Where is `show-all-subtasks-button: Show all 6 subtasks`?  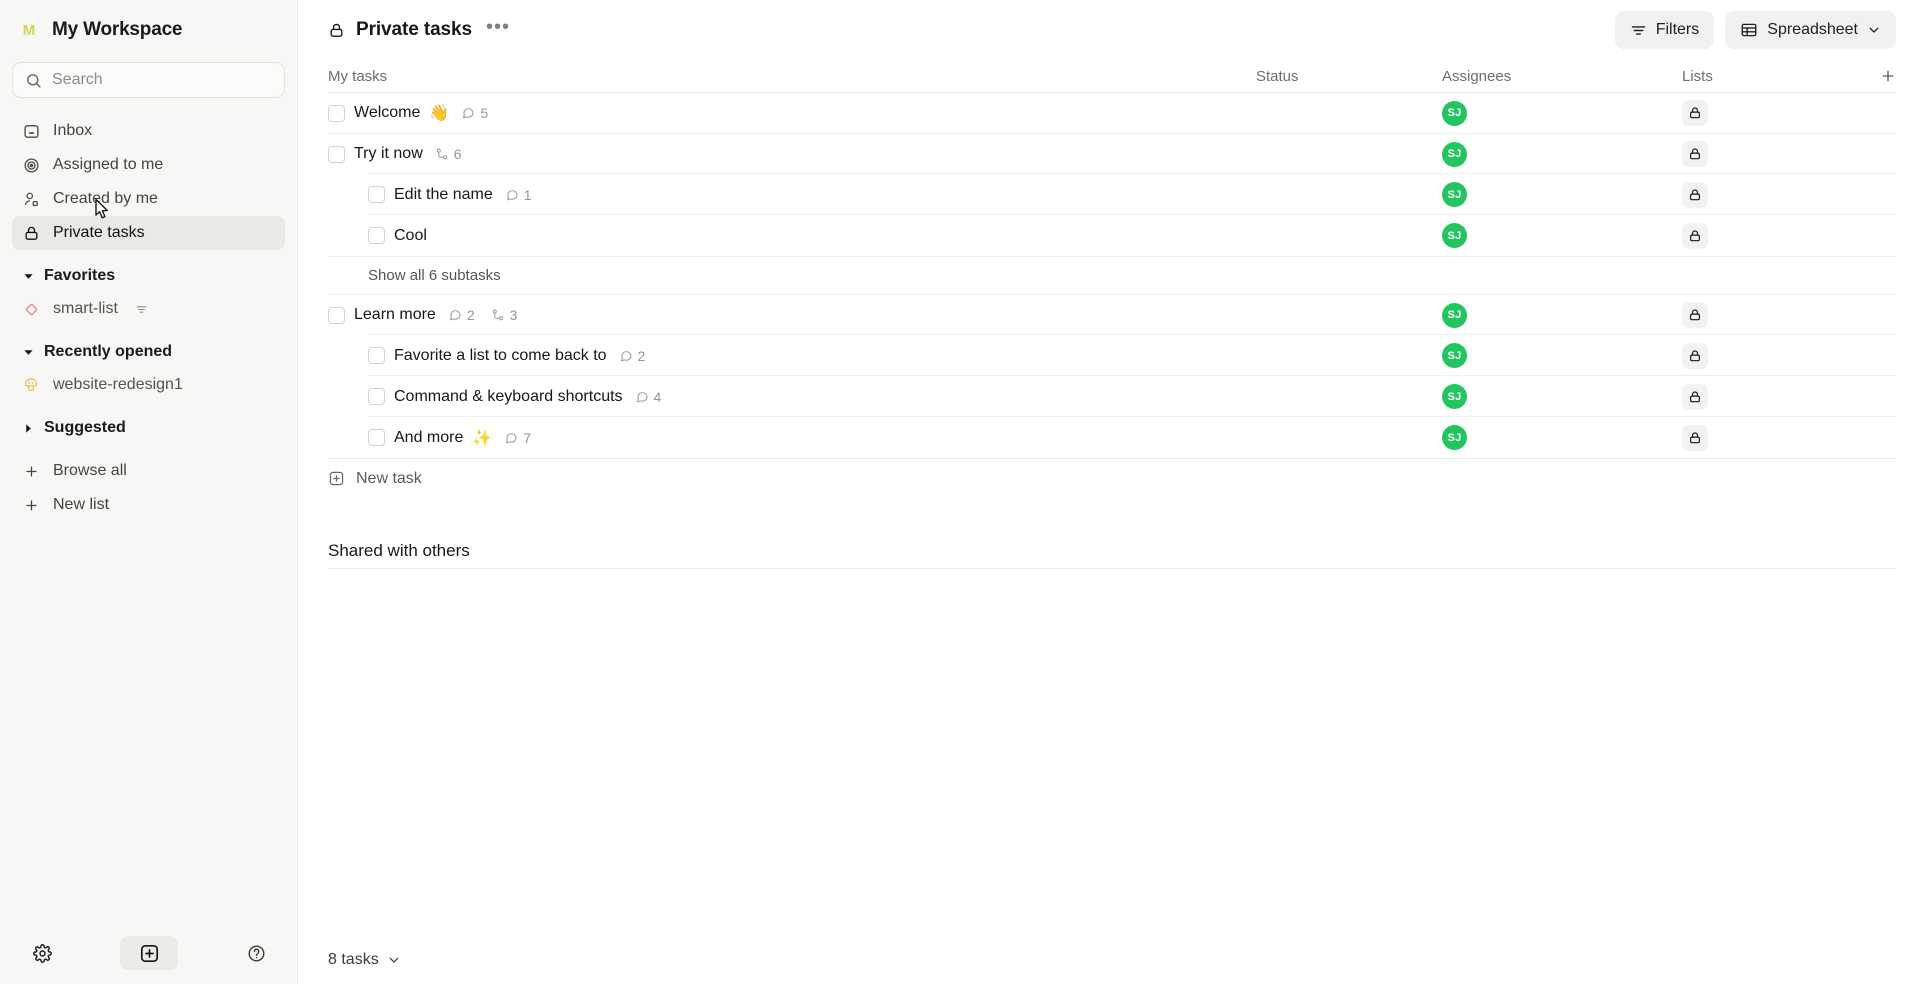 show-all-subtasks-button: Show all 6 subtasks is located at coordinates (1112, 275).